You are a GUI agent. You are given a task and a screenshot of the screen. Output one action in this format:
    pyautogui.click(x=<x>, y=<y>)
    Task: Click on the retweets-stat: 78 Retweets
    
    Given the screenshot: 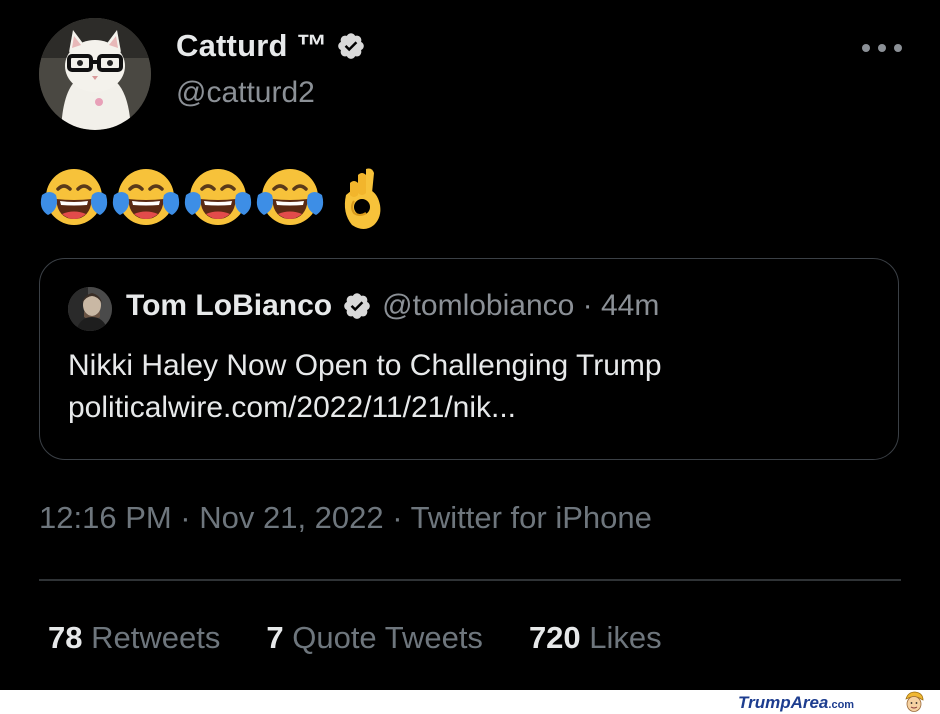 What is the action you would take?
    pyautogui.click(x=134, y=638)
    